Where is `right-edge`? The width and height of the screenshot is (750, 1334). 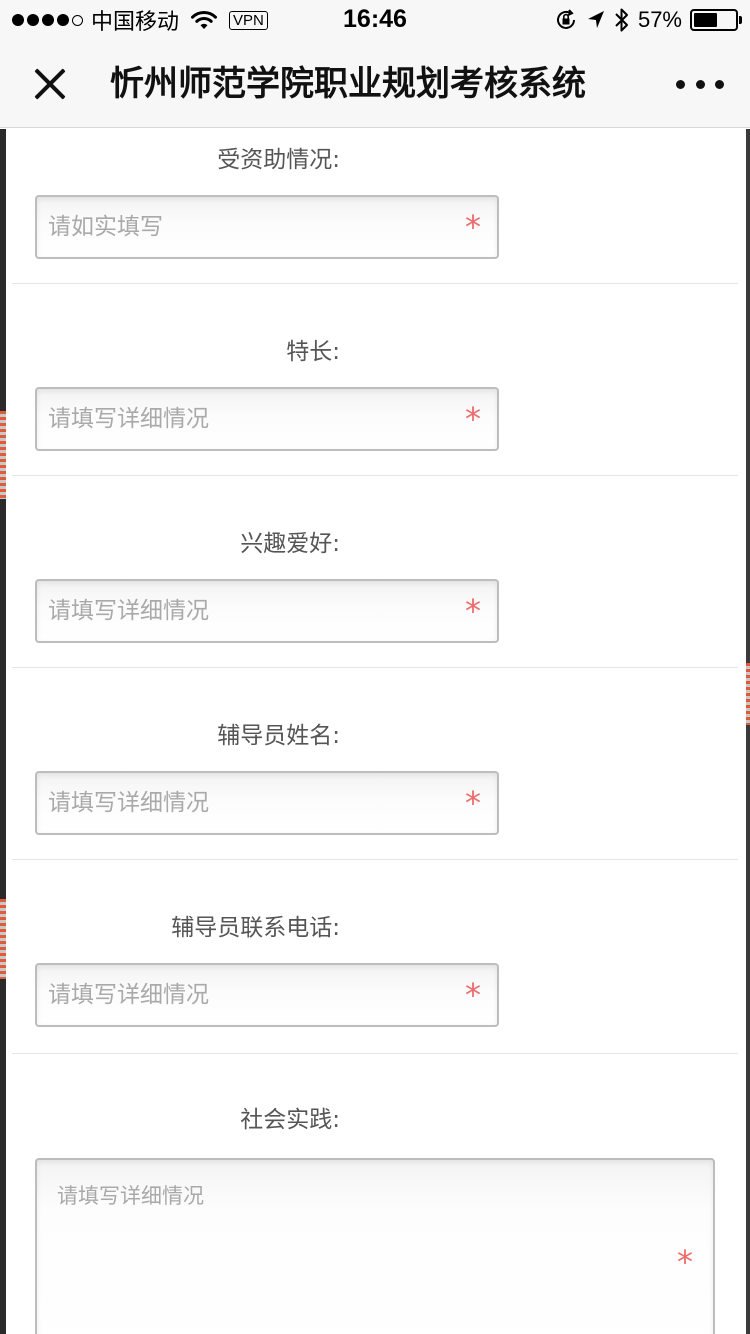
right-edge is located at coordinates (748, 731).